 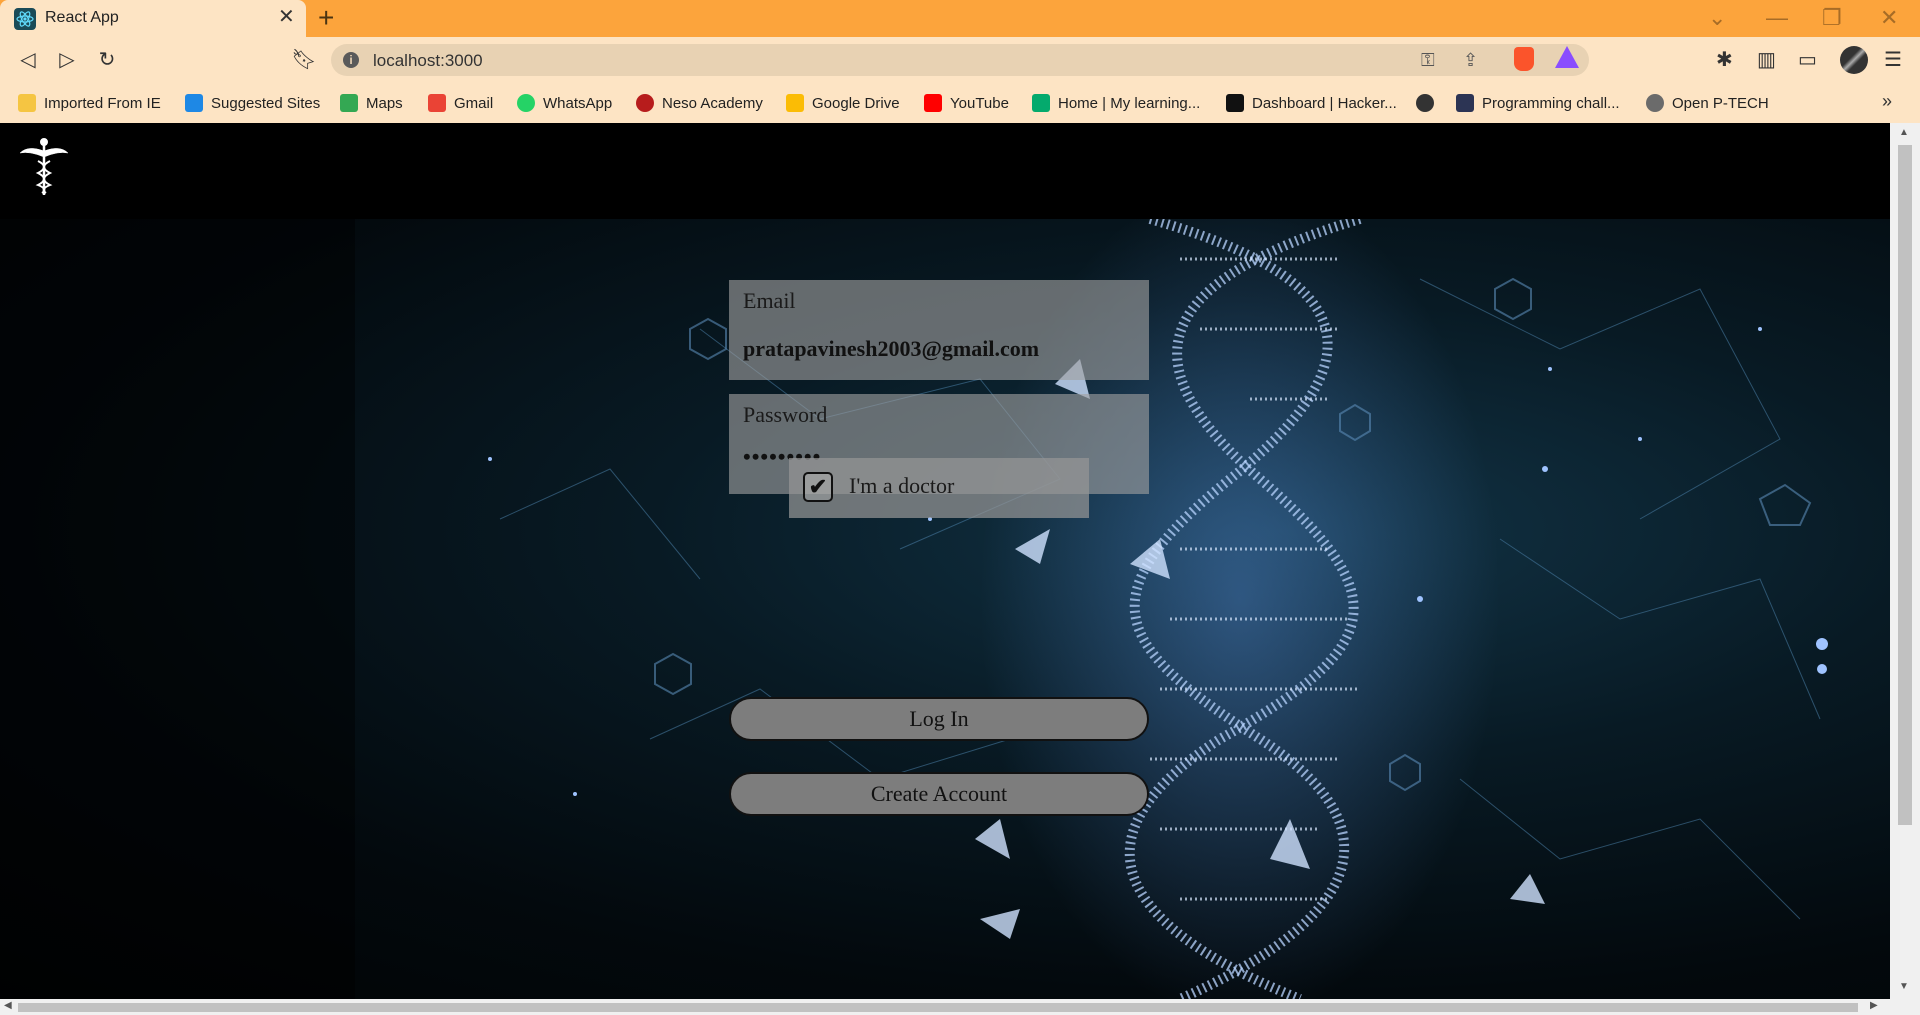 I want to click on more-bookmarks-icon: », so click(x=1887, y=101).